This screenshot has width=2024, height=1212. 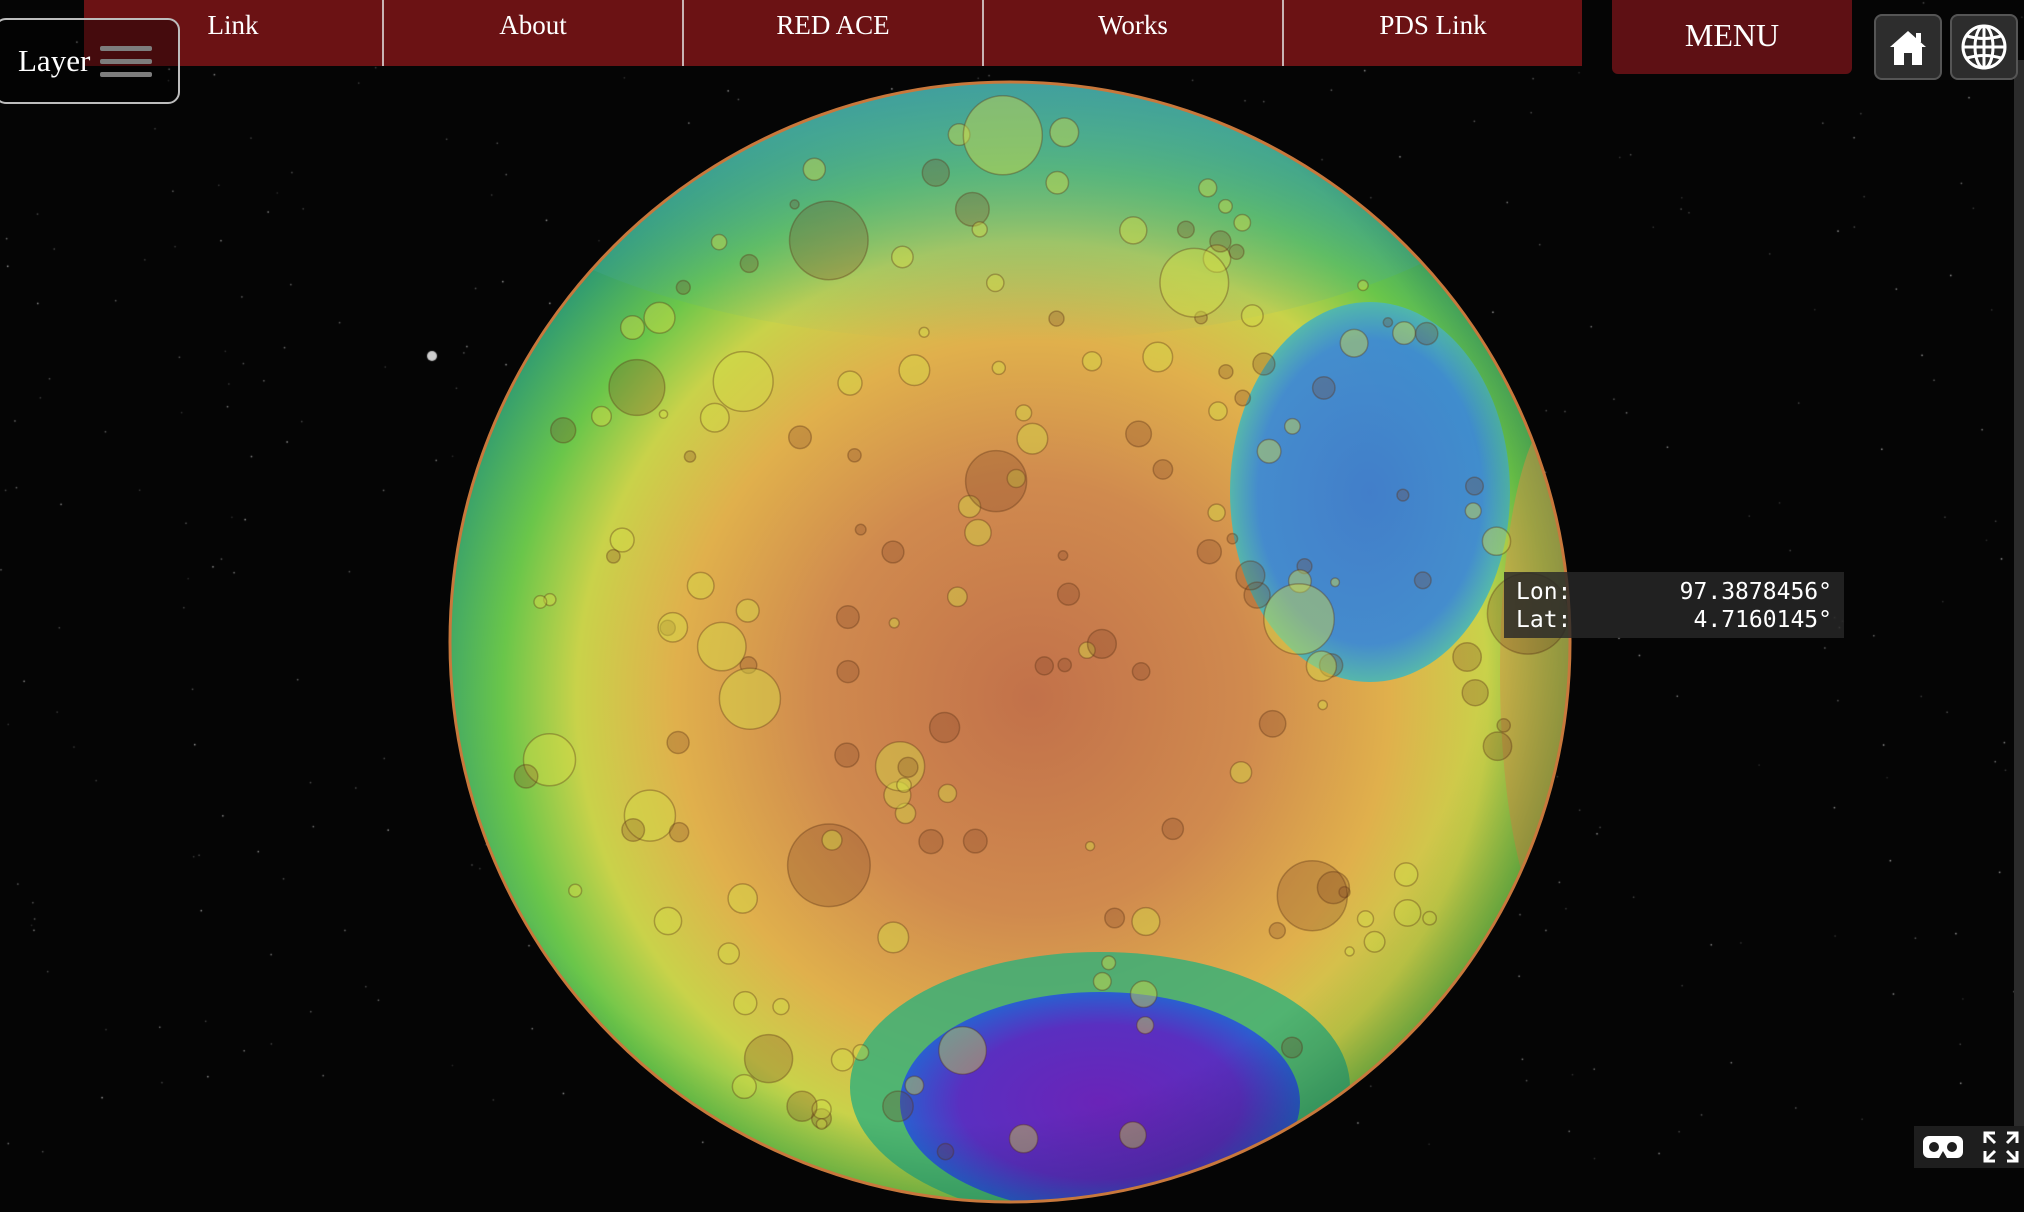 I want to click on coordinate-readout: Lon: 97.3878456° Lat: 4.7160145°, so click(x=1674, y=605).